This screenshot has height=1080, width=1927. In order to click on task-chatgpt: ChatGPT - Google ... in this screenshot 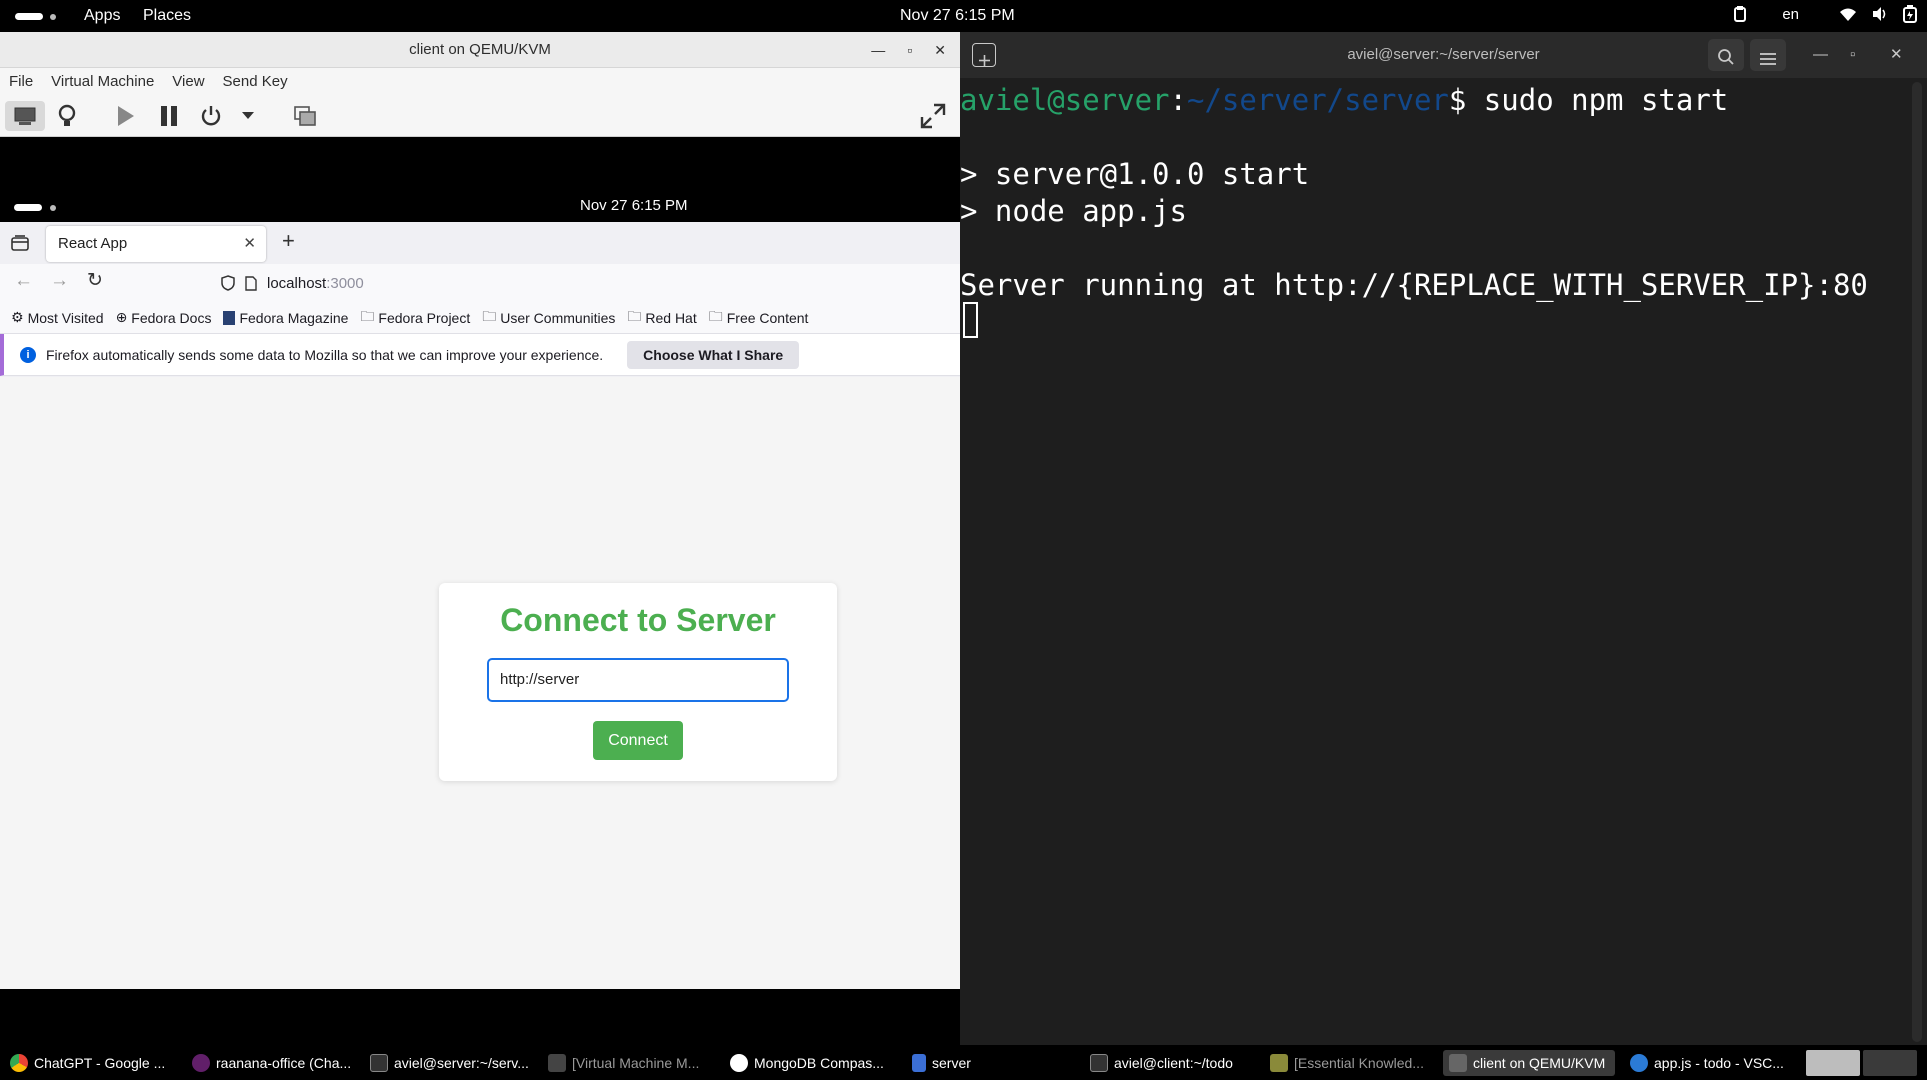, I will do `click(84, 1063)`.